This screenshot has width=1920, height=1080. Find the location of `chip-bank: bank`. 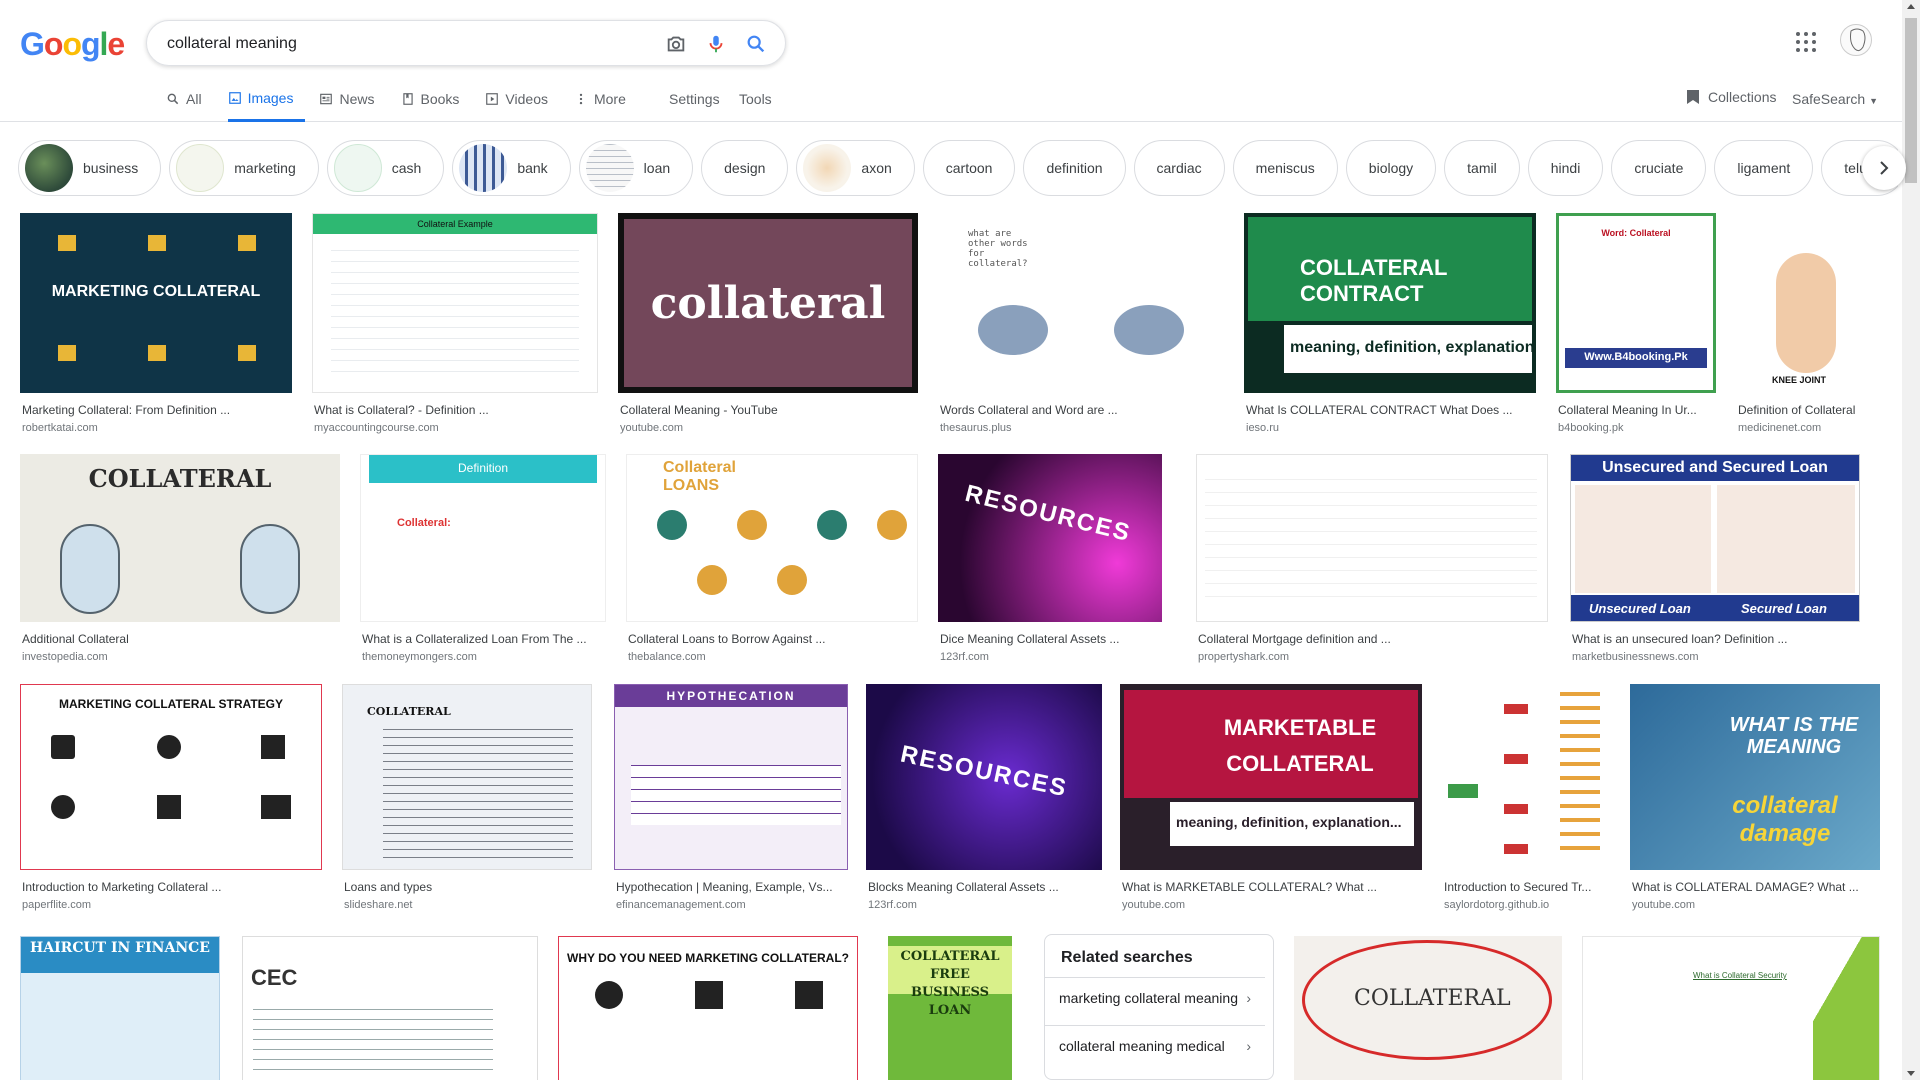

chip-bank: bank is located at coordinates (511, 168).